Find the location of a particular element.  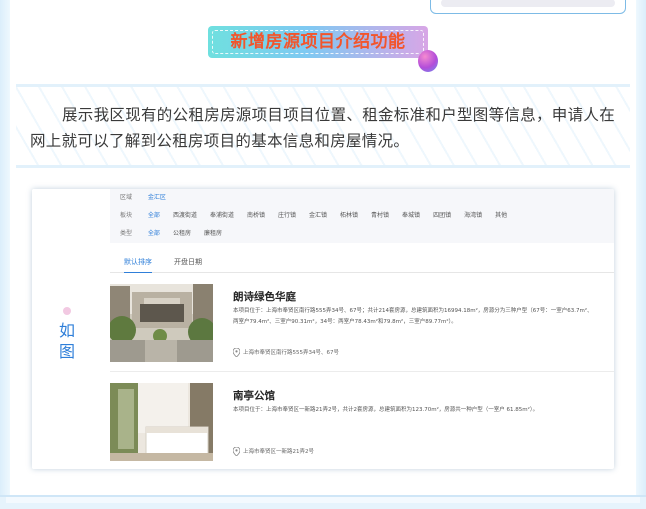

filter-option: 青村镇 is located at coordinates (380, 214).